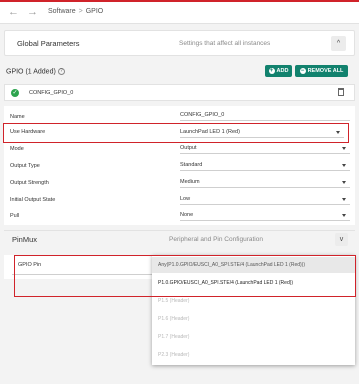  What do you see at coordinates (187, 215) in the screenshot?
I see `pull-value: None` at bounding box center [187, 215].